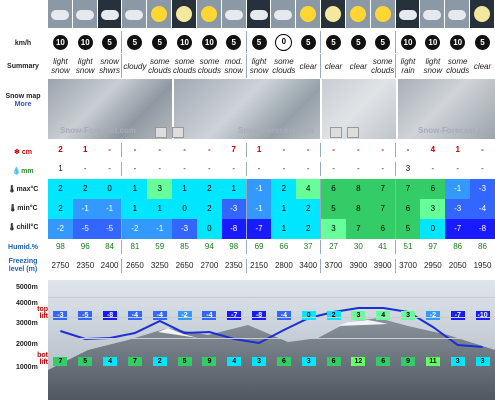 The image size is (495, 400). I want to click on humid-cell: 86, so click(482, 246).